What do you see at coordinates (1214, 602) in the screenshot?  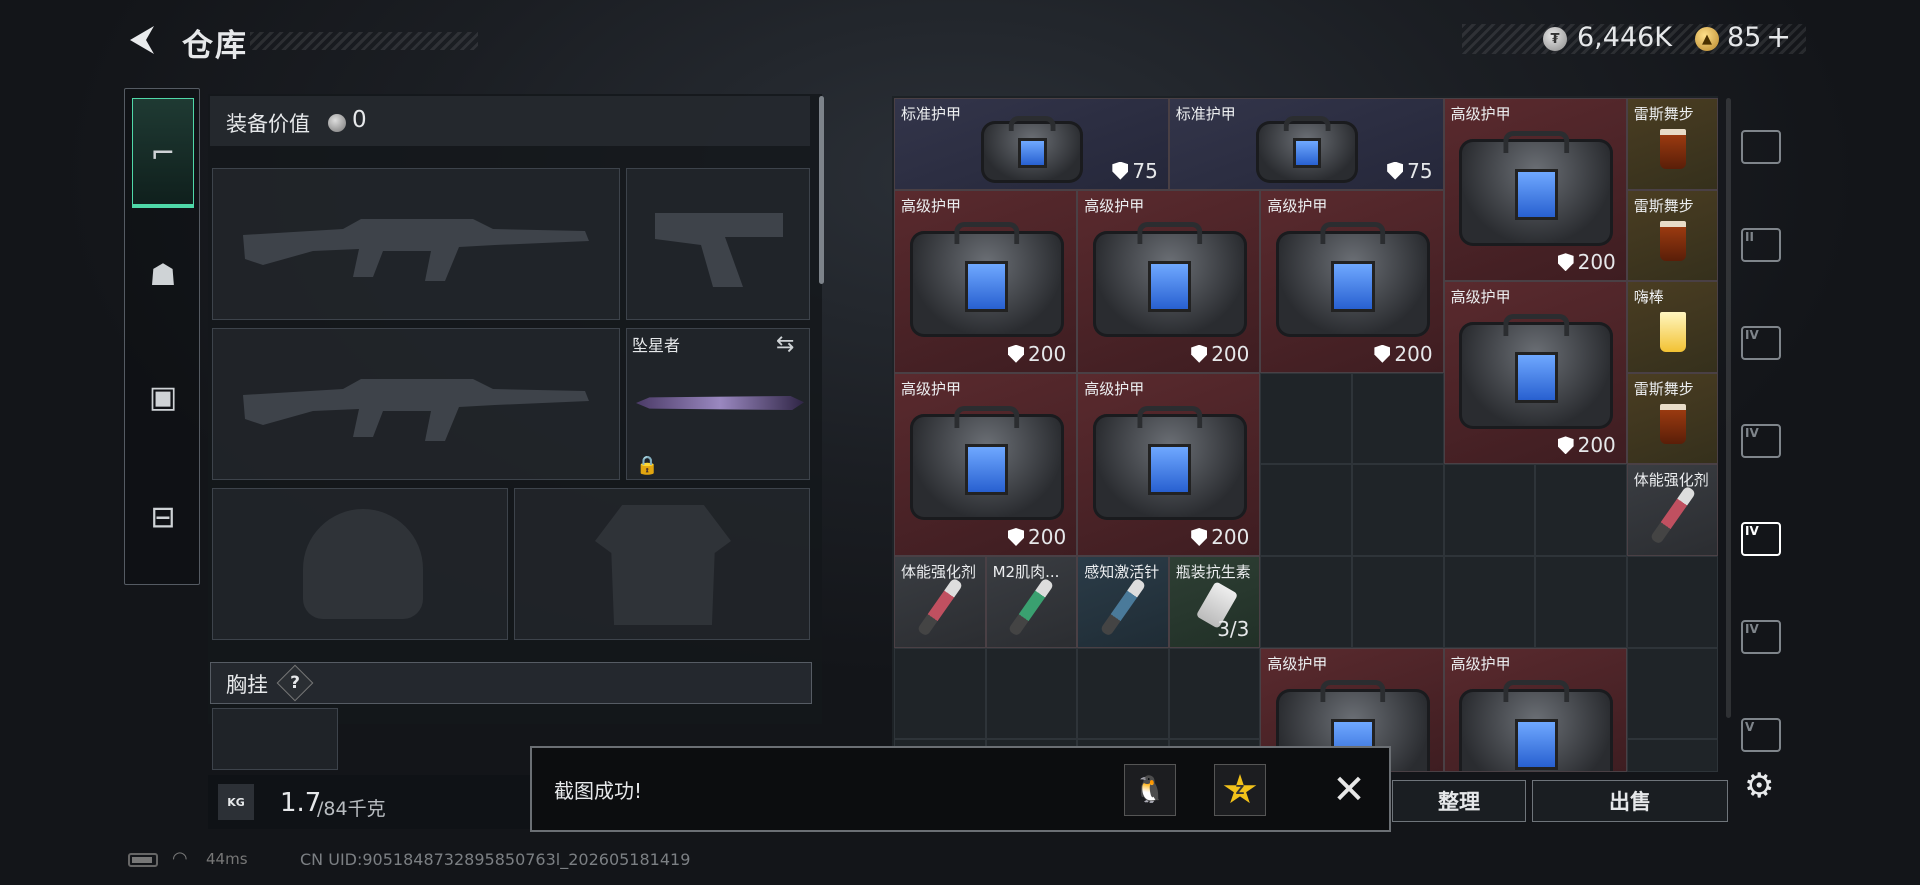 I see `inventory-item: 瓶装抗生素 3/3` at bounding box center [1214, 602].